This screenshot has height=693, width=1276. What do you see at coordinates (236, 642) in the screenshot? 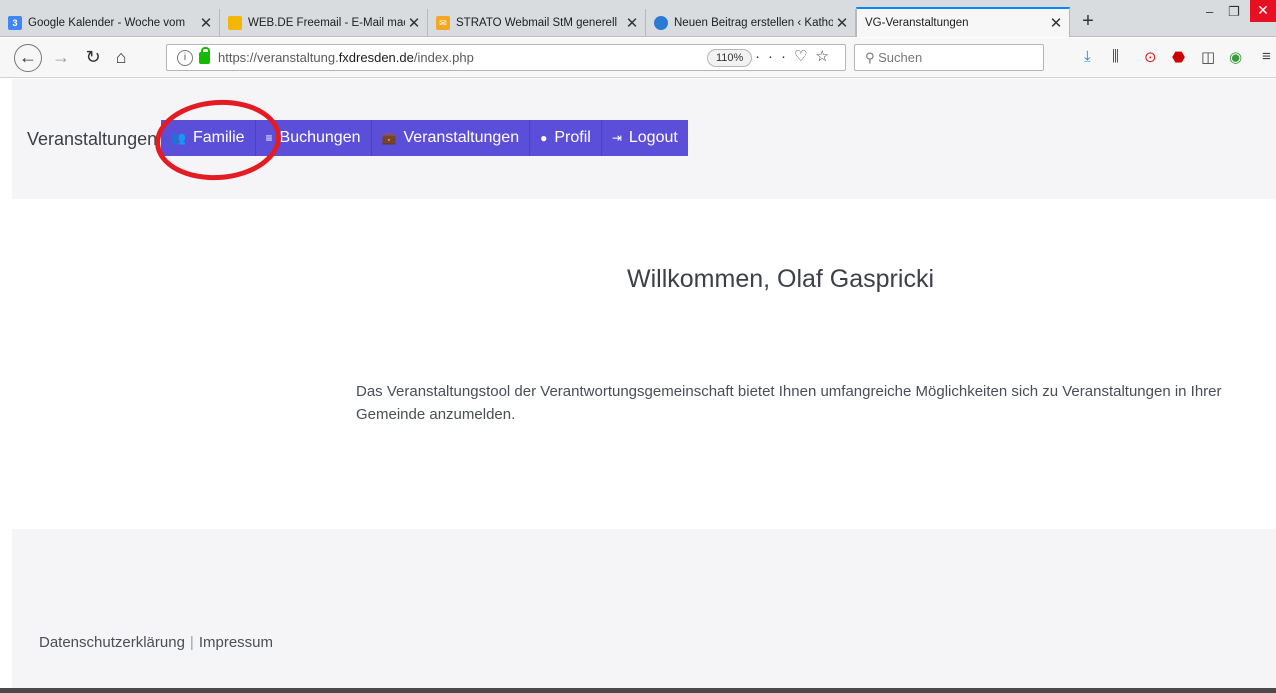
I see `imprint-link: Impressum` at bounding box center [236, 642].